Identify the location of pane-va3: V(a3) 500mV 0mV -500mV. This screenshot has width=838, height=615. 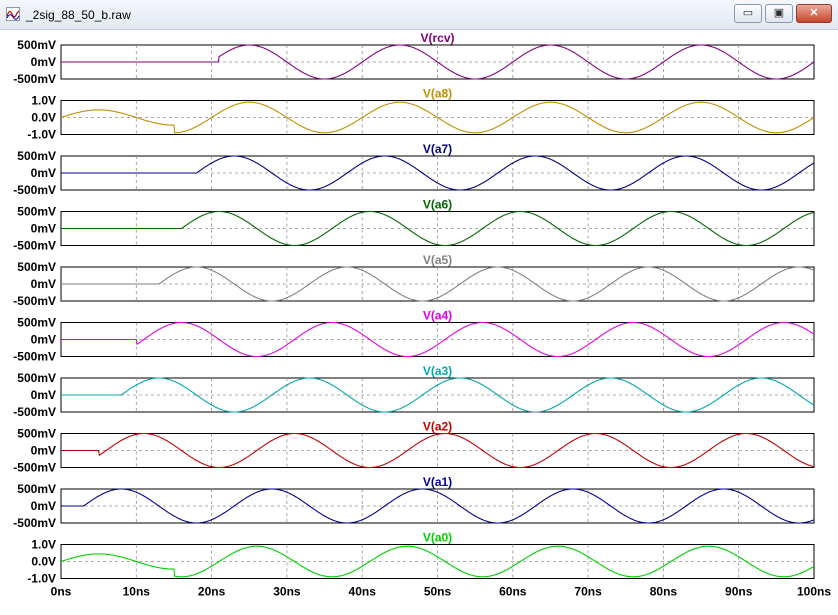
(414, 391).